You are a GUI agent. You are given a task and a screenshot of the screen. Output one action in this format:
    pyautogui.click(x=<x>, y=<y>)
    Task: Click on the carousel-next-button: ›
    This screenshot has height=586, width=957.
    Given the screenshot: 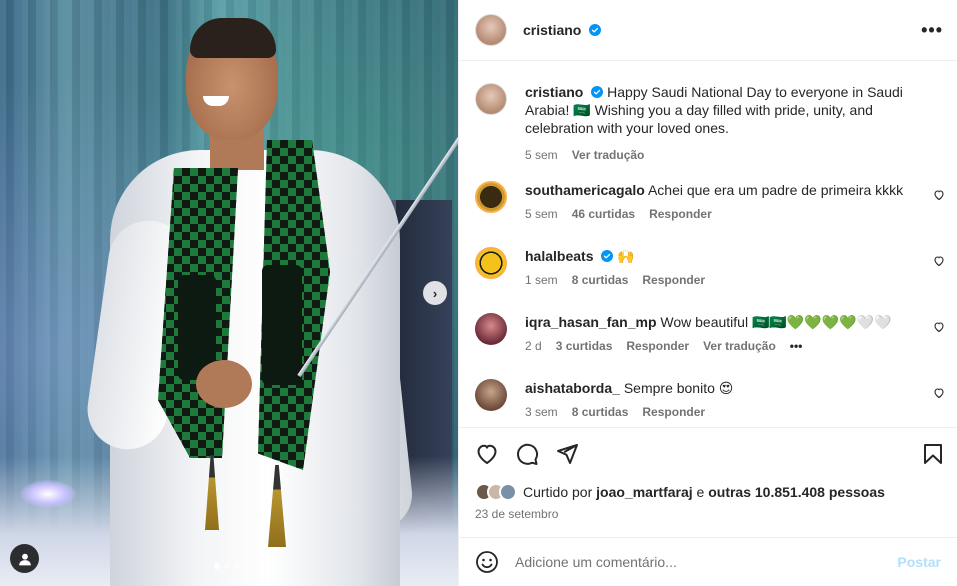 What is the action you would take?
    pyautogui.click(x=435, y=293)
    